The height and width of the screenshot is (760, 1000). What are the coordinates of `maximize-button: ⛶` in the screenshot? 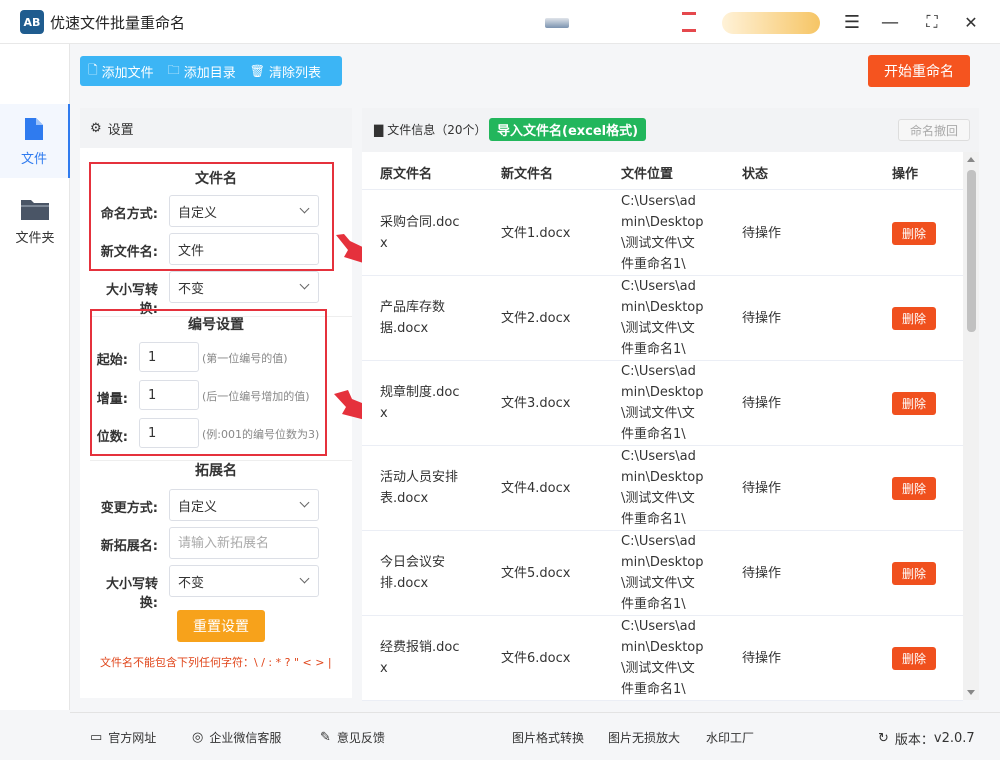 It's located at (932, 22).